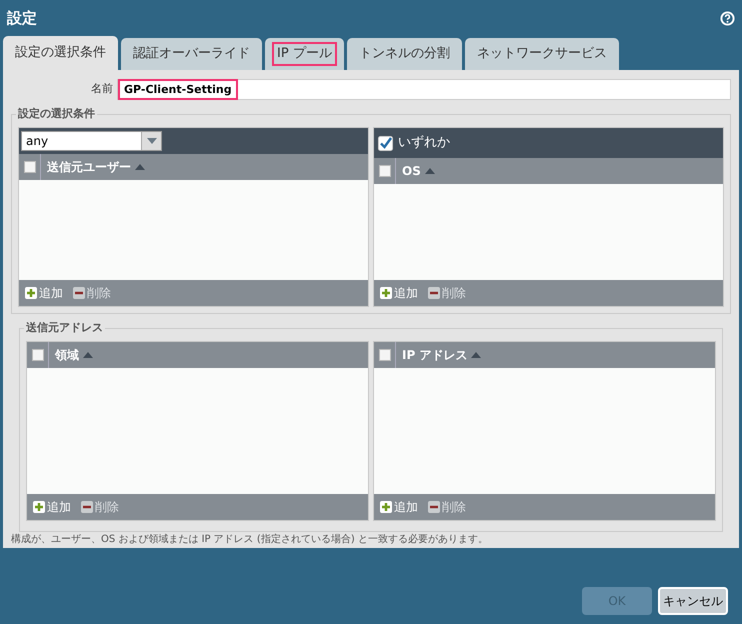  I want to click on tab: ネットワークサービス, so click(541, 54).